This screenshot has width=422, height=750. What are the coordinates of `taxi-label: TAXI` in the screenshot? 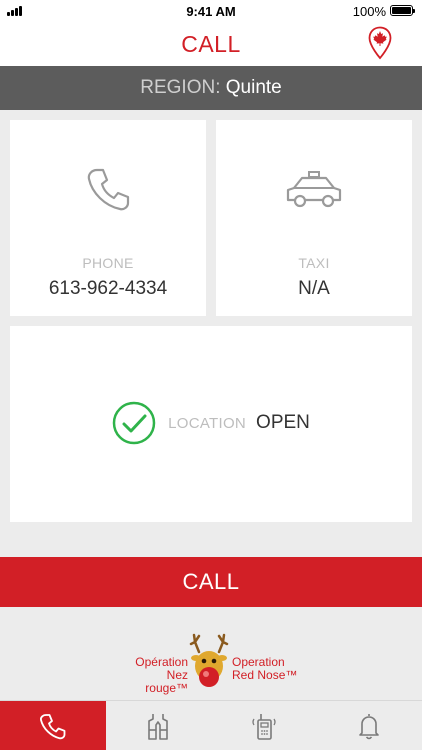 It's located at (314, 263).